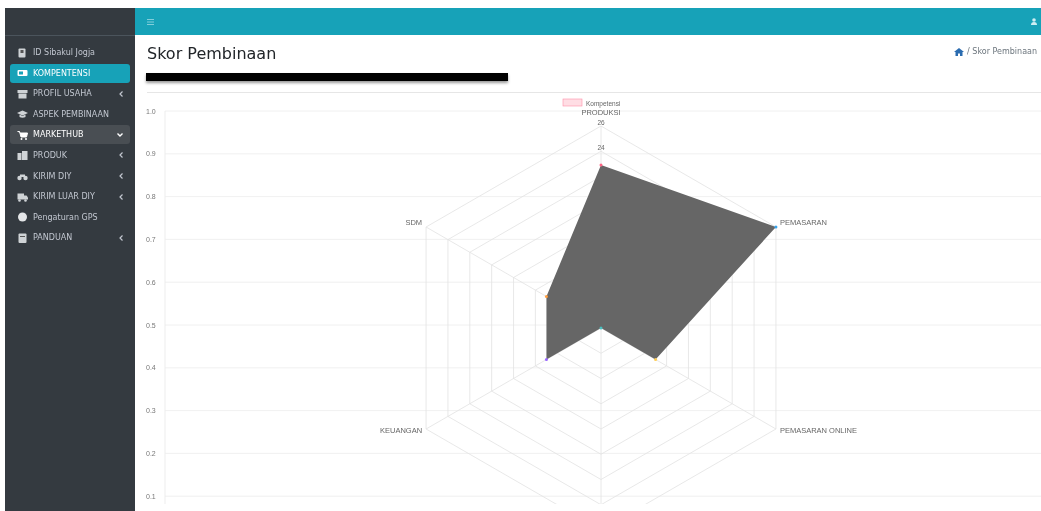 Image resolution: width=1041 pixels, height=511 pixels. What do you see at coordinates (22, 237) in the screenshot?
I see `book-icon` at bounding box center [22, 237].